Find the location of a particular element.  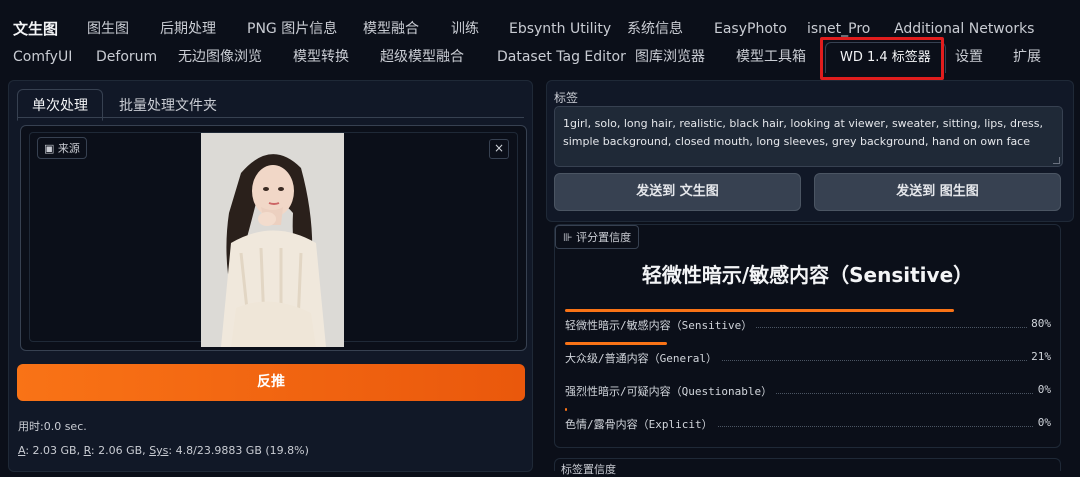

tab-sysinfo: 系统信息 is located at coordinates (655, 29).